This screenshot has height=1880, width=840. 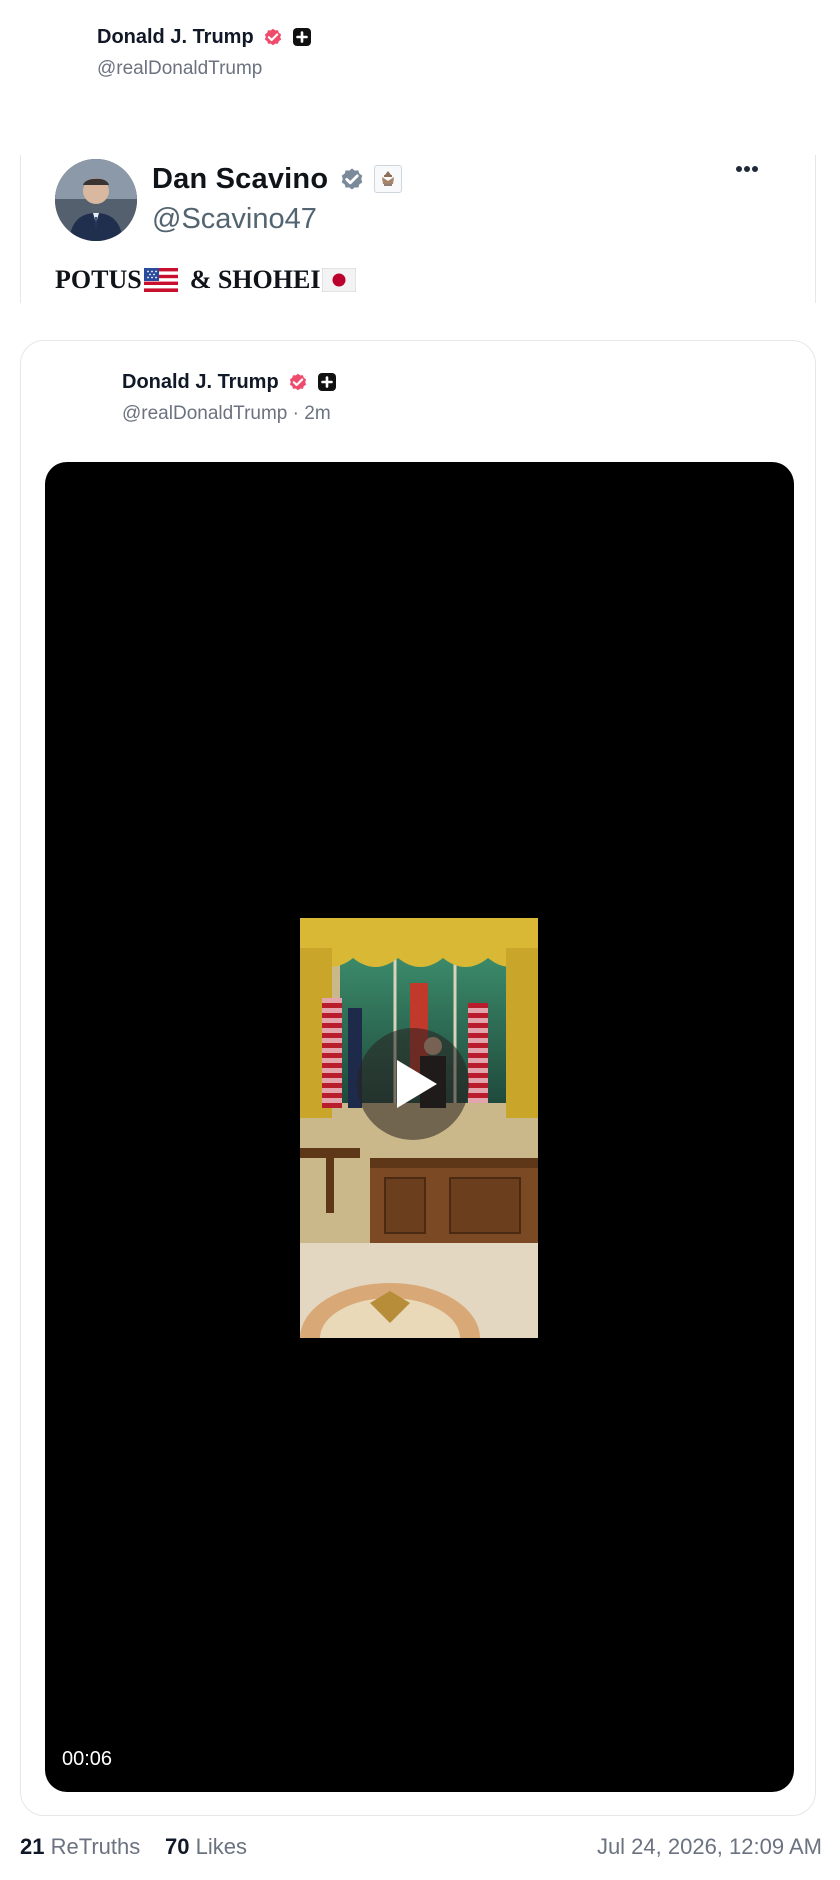 What do you see at coordinates (98, 279) in the screenshot?
I see `quoted-text-part1: POTUS` at bounding box center [98, 279].